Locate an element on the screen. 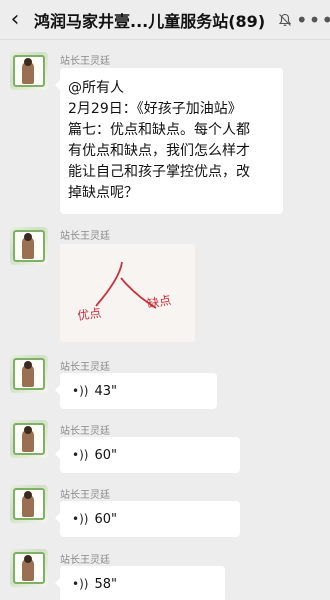 Image resolution: width=330 pixels, height=600 pixels. message-line: 2月29日：《好孩子加油站》 is located at coordinates (155, 109).